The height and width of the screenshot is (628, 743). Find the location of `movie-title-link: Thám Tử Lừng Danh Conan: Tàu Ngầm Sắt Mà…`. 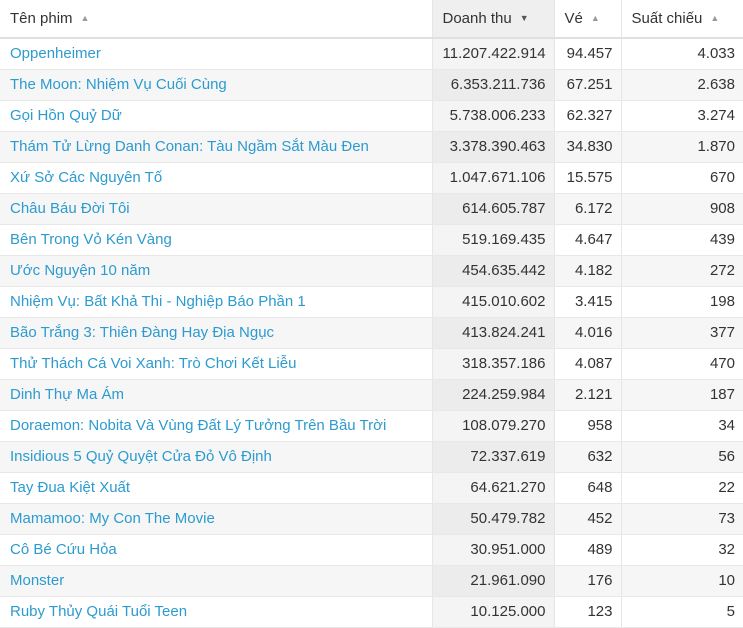

movie-title-link: Thám Tử Lừng Danh Conan: Tàu Ngầm Sắt Mà… is located at coordinates (189, 146).